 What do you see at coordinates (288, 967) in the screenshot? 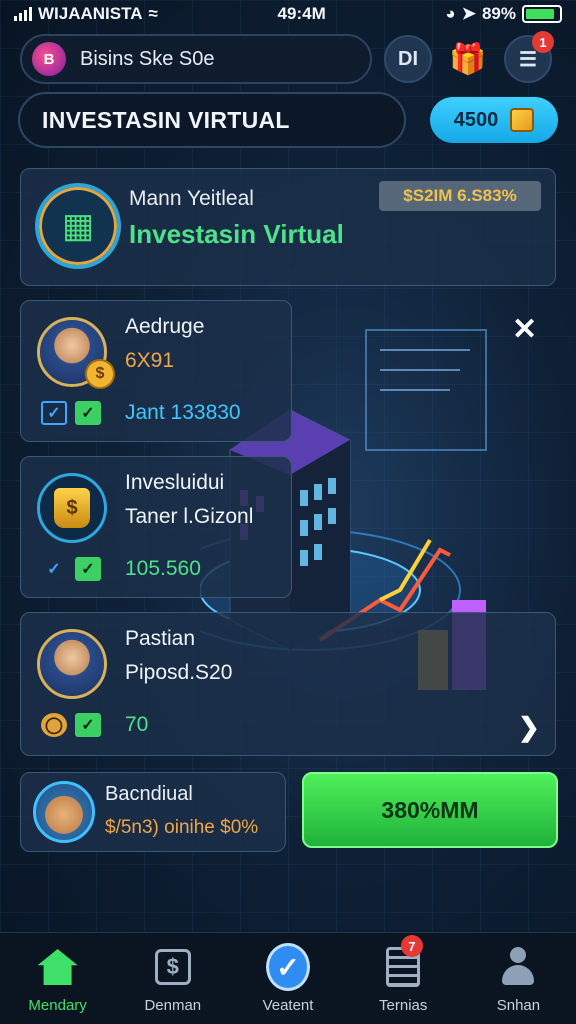
I see `checkmark-icon: ✓` at bounding box center [288, 967].